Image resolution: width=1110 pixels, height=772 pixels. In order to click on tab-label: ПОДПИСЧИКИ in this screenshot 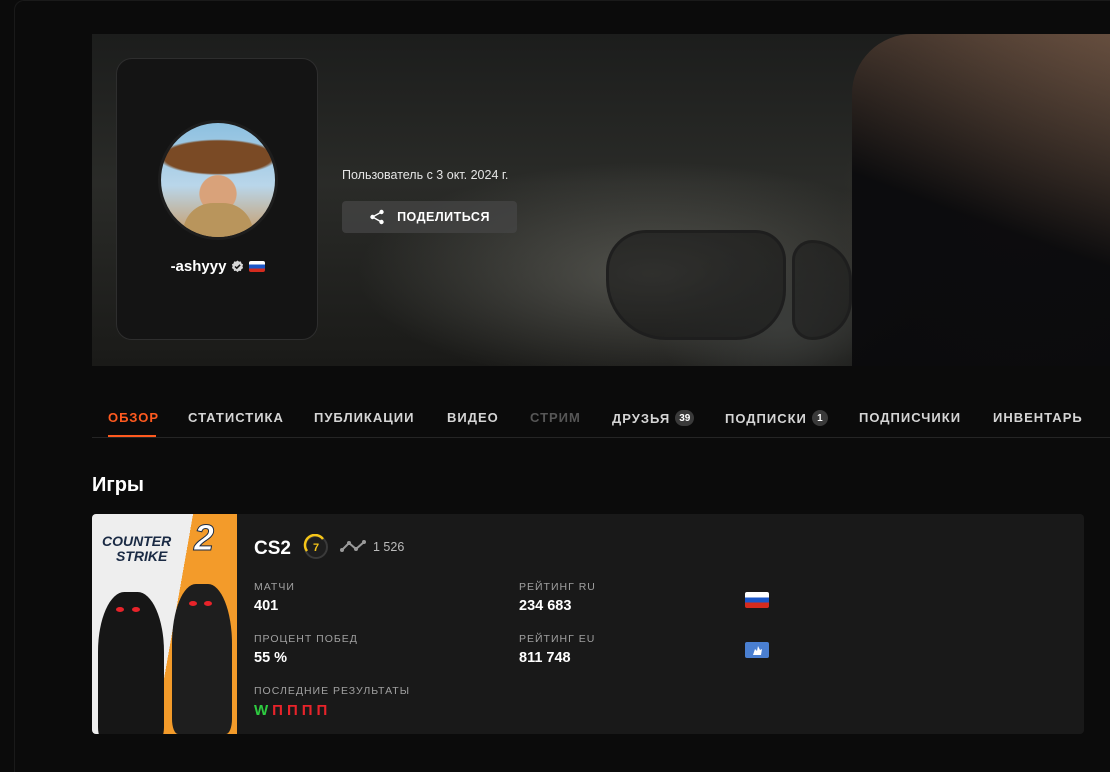, I will do `click(910, 417)`.